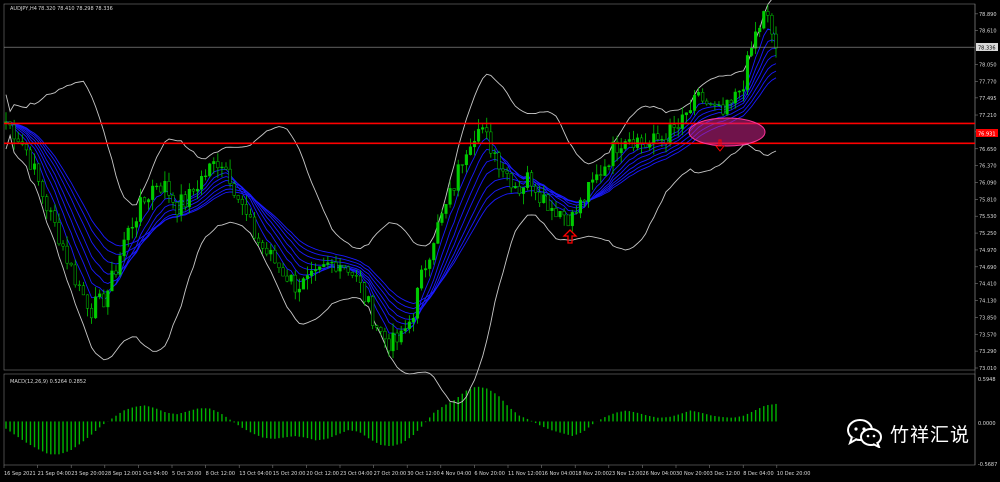 The width and height of the screenshot is (1000, 482). What do you see at coordinates (48, 382) in the screenshot?
I see `macd-header: MACD(12,26,9) 0.5264 0.2852` at bounding box center [48, 382].